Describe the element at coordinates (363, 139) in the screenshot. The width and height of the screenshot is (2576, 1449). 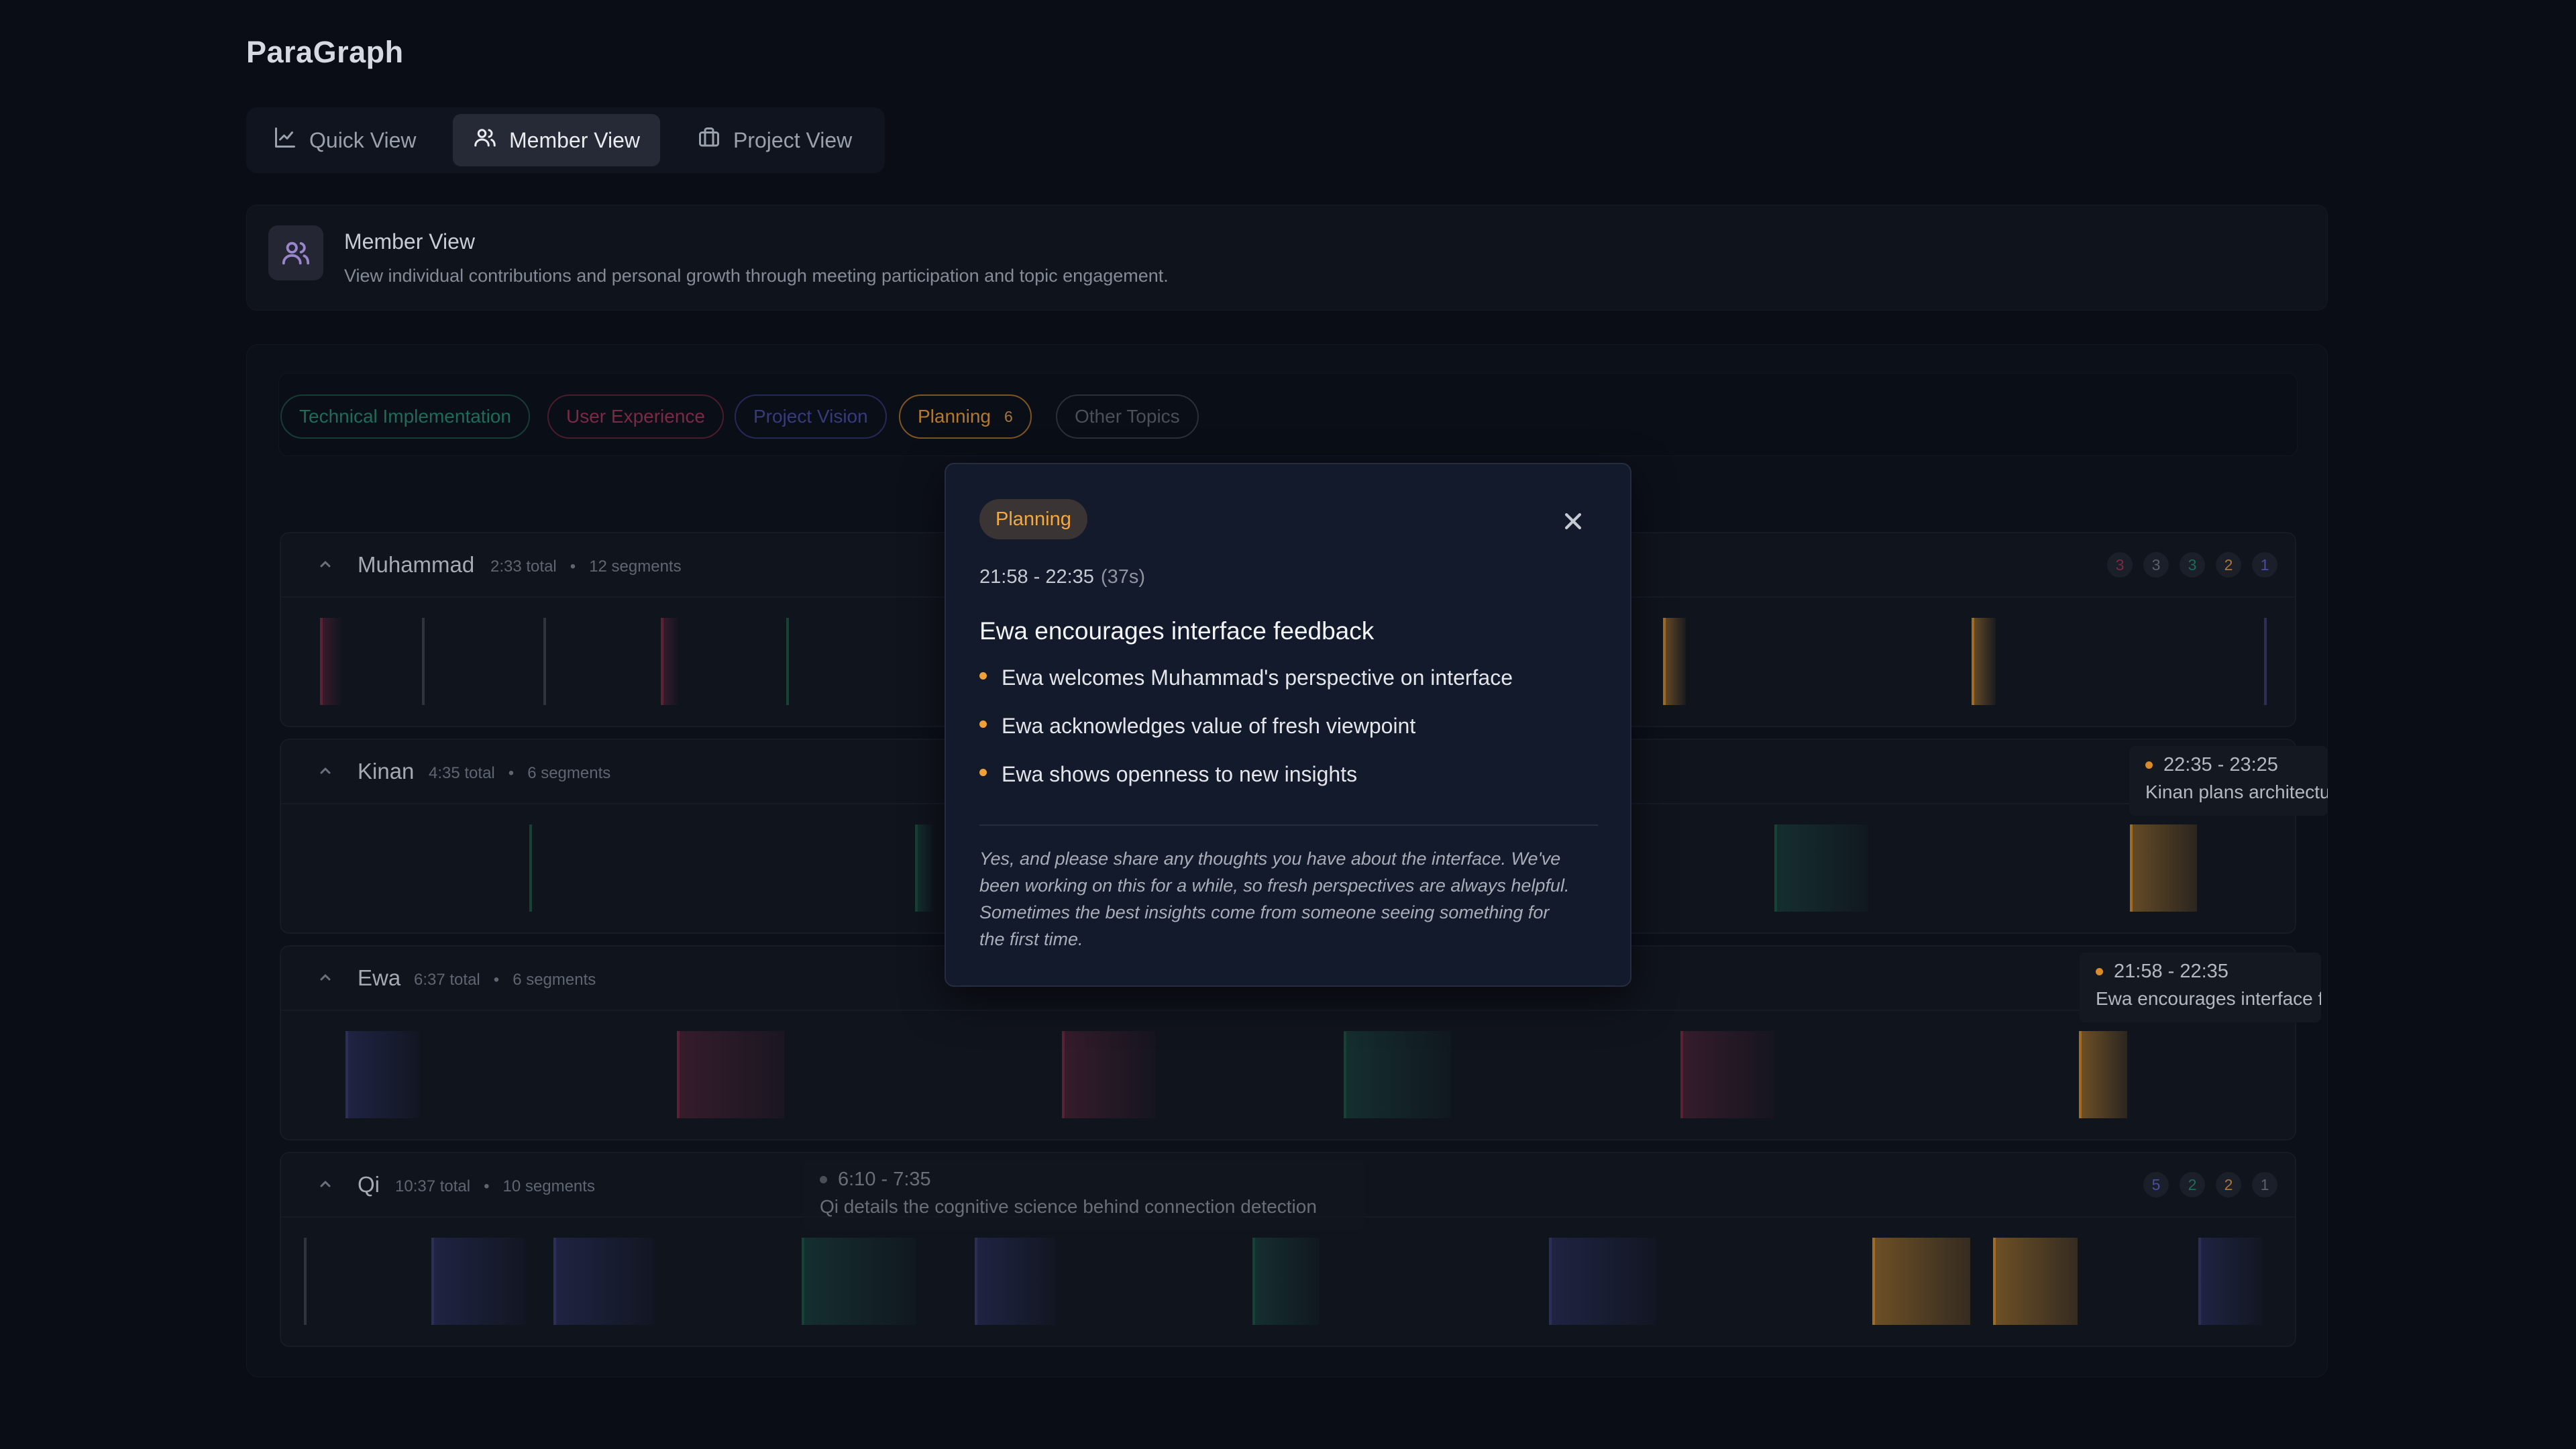
I see `tab-label: Quick View` at that location.